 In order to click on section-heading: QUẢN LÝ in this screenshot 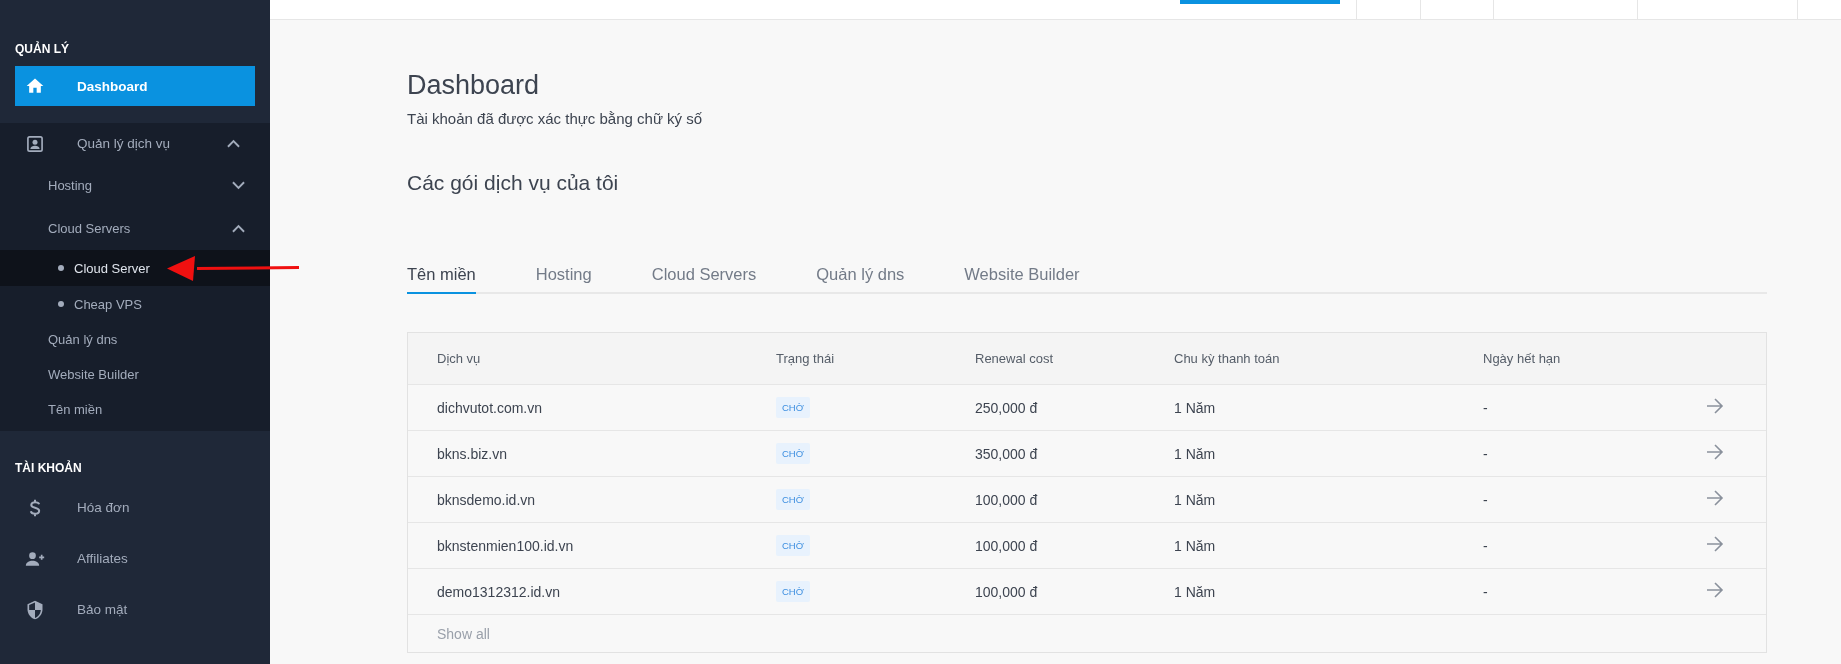, I will do `click(42, 49)`.